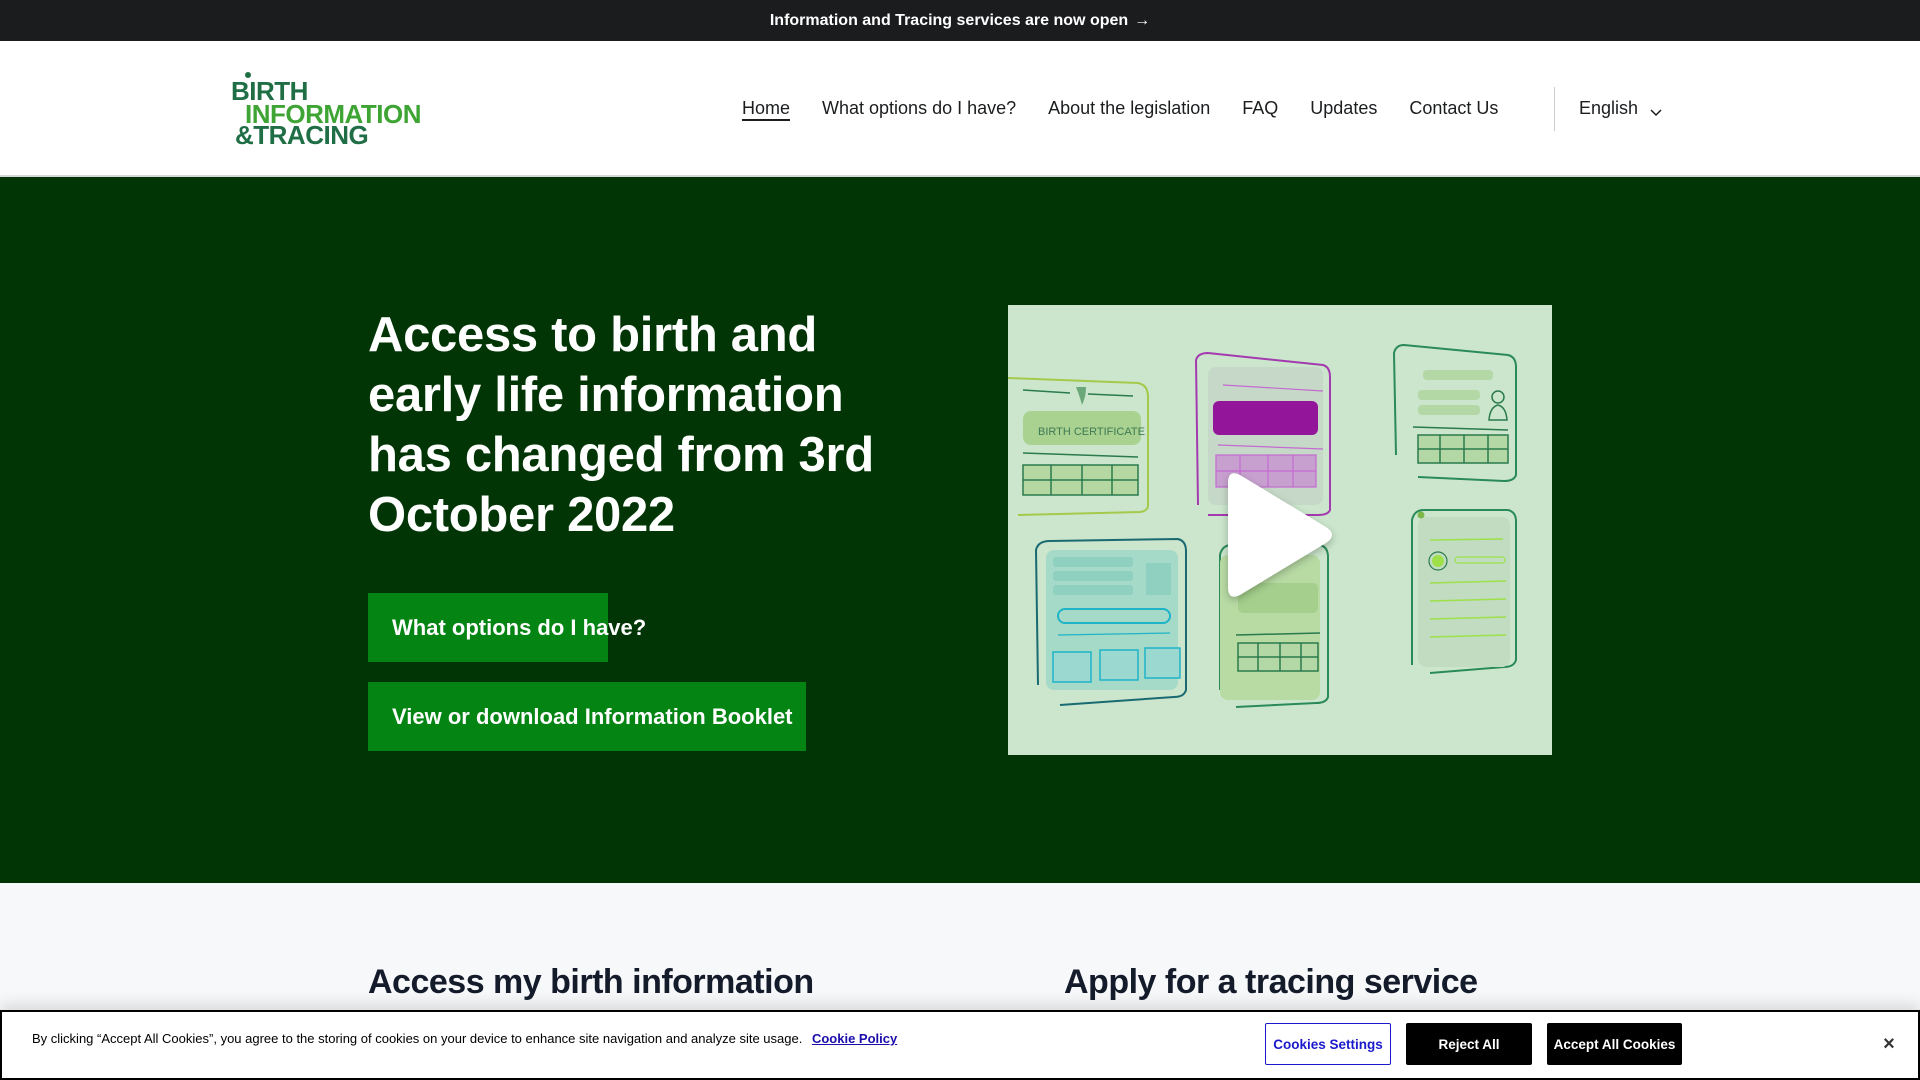  I want to click on reject-all-button: Reject All, so click(1469, 1044).